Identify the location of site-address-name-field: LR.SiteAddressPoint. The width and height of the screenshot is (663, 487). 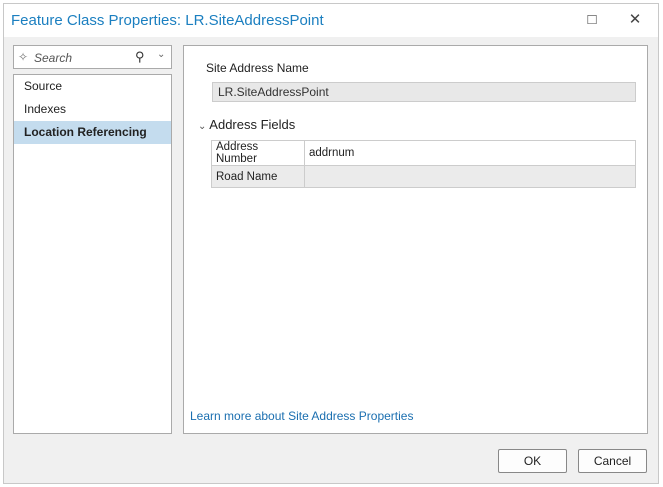
(424, 92).